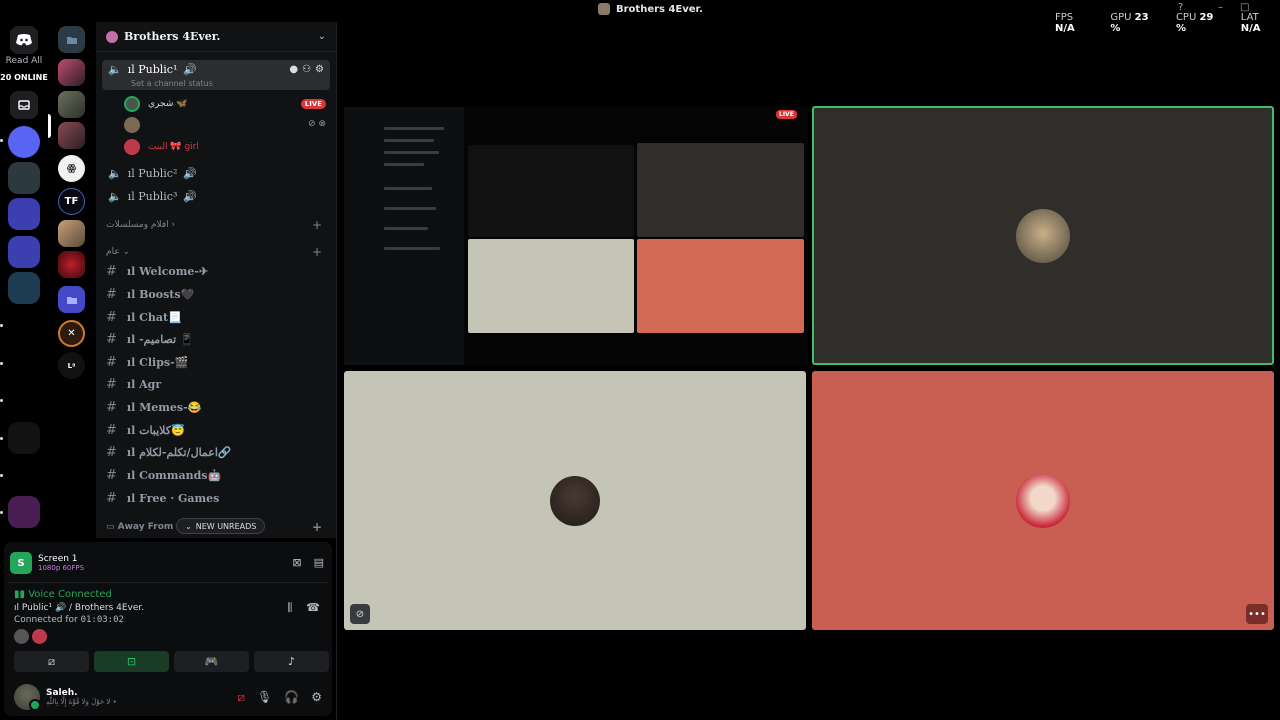 The width and height of the screenshot is (1280, 720). Describe the element at coordinates (136, 125) in the screenshot. I see `voice-member` at that location.